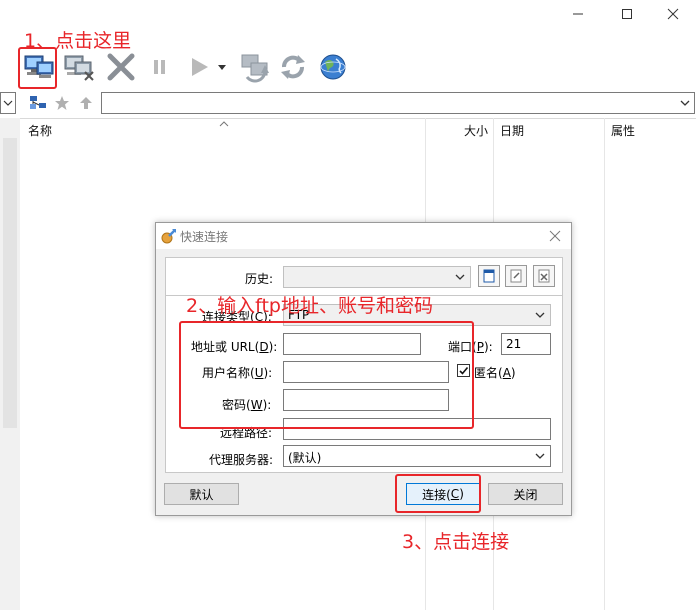  Describe the element at coordinates (476, 130) in the screenshot. I see `column-header-size: 大小` at that location.